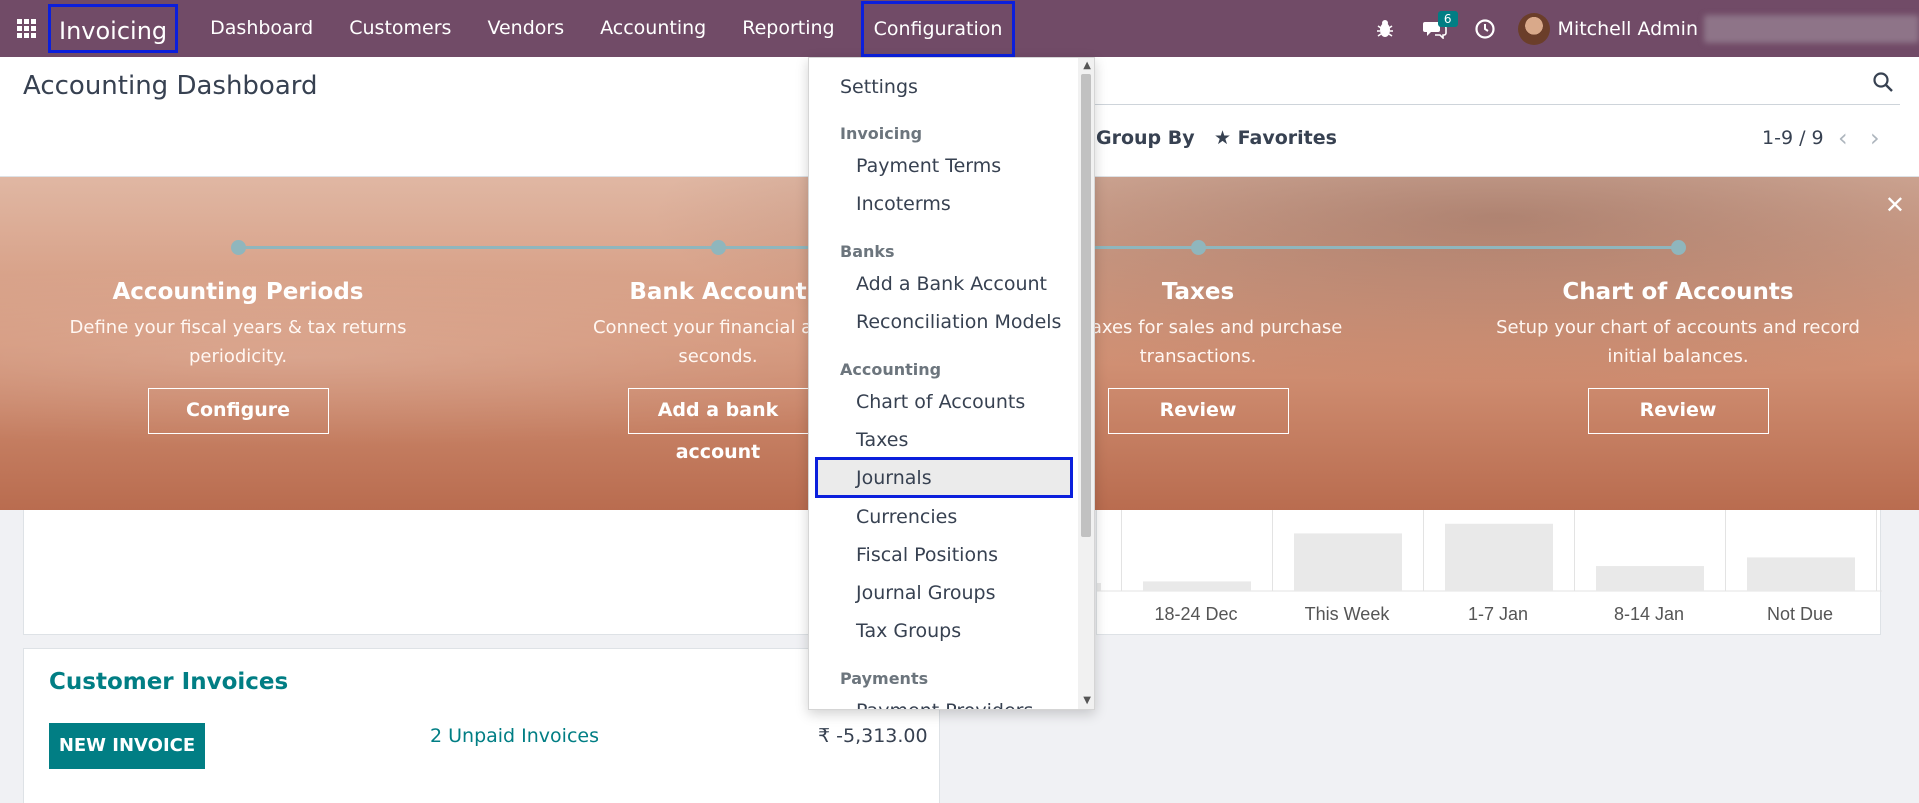 The height and width of the screenshot is (803, 1919). Describe the element at coordinates (1196, 614) in the screenshot. I see `chart-x-label: 18-24 Dec` at that location.